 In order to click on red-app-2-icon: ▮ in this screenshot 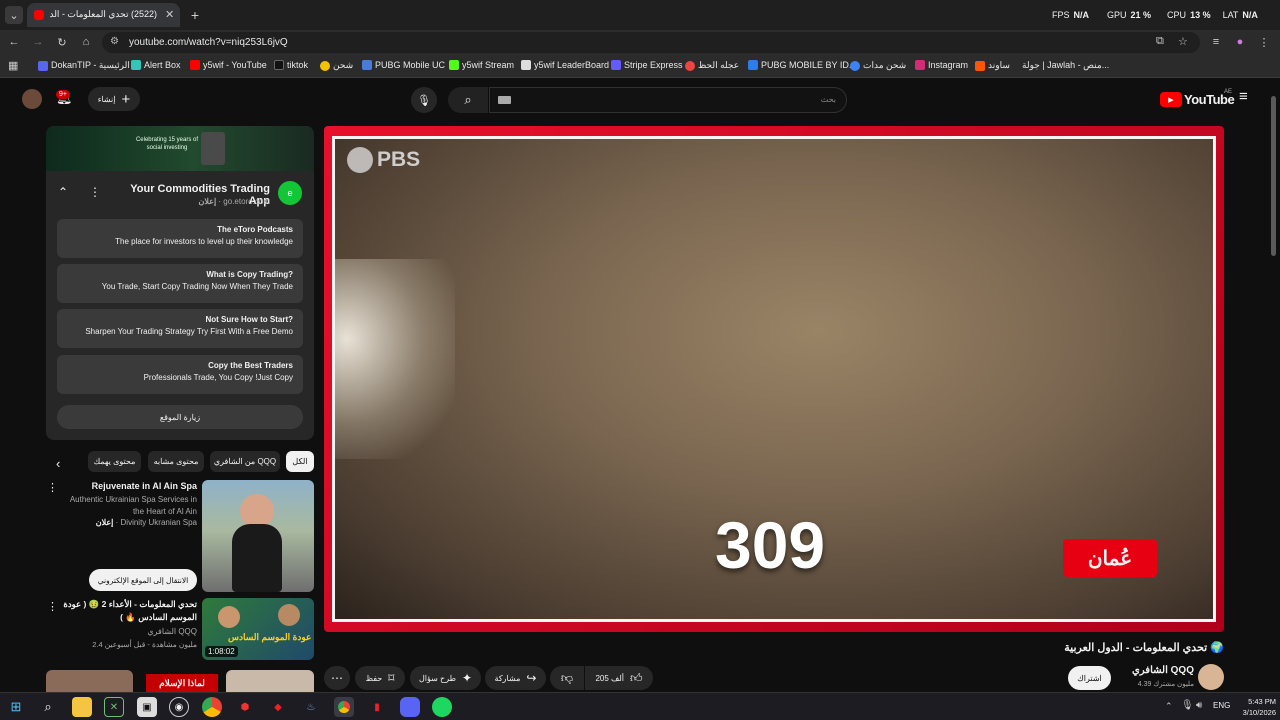, I will do `click(377, 707)`.